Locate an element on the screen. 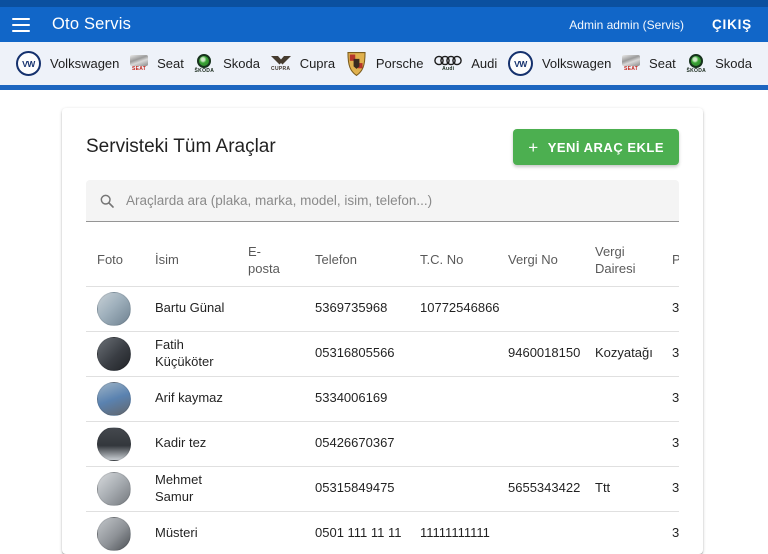 The height and width of the screenshot is (554, 768). vehicle-row: Müsteri 0501 111 11 11 11111111111 3 is located at coordinates (382, 532).